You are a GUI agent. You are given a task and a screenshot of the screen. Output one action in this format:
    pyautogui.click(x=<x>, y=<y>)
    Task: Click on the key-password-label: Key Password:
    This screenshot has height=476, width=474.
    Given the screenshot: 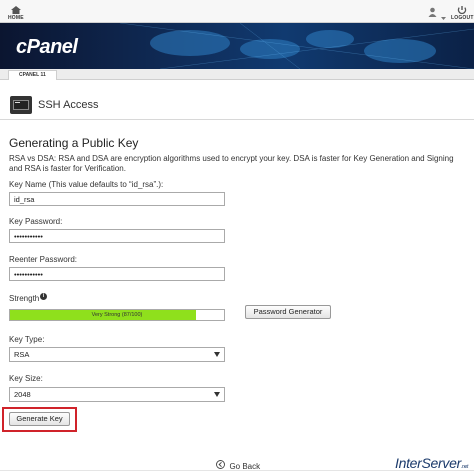 What is the action you would take?
    pyautogui.click(x=36, y=221)
    